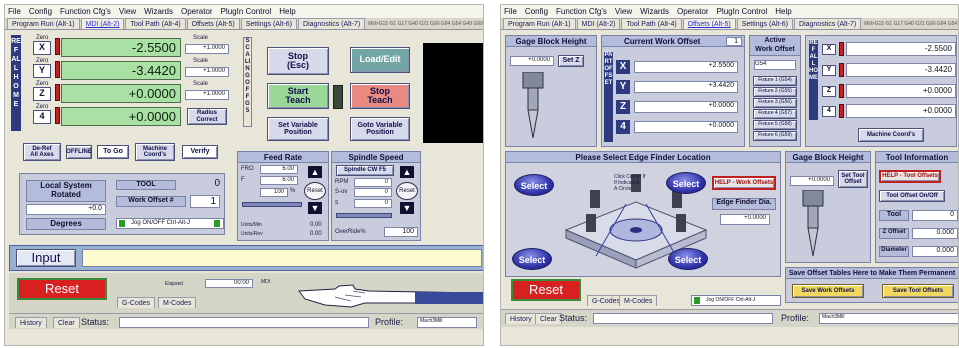  I want to click on f-field: 6.00, so click(279, 180).